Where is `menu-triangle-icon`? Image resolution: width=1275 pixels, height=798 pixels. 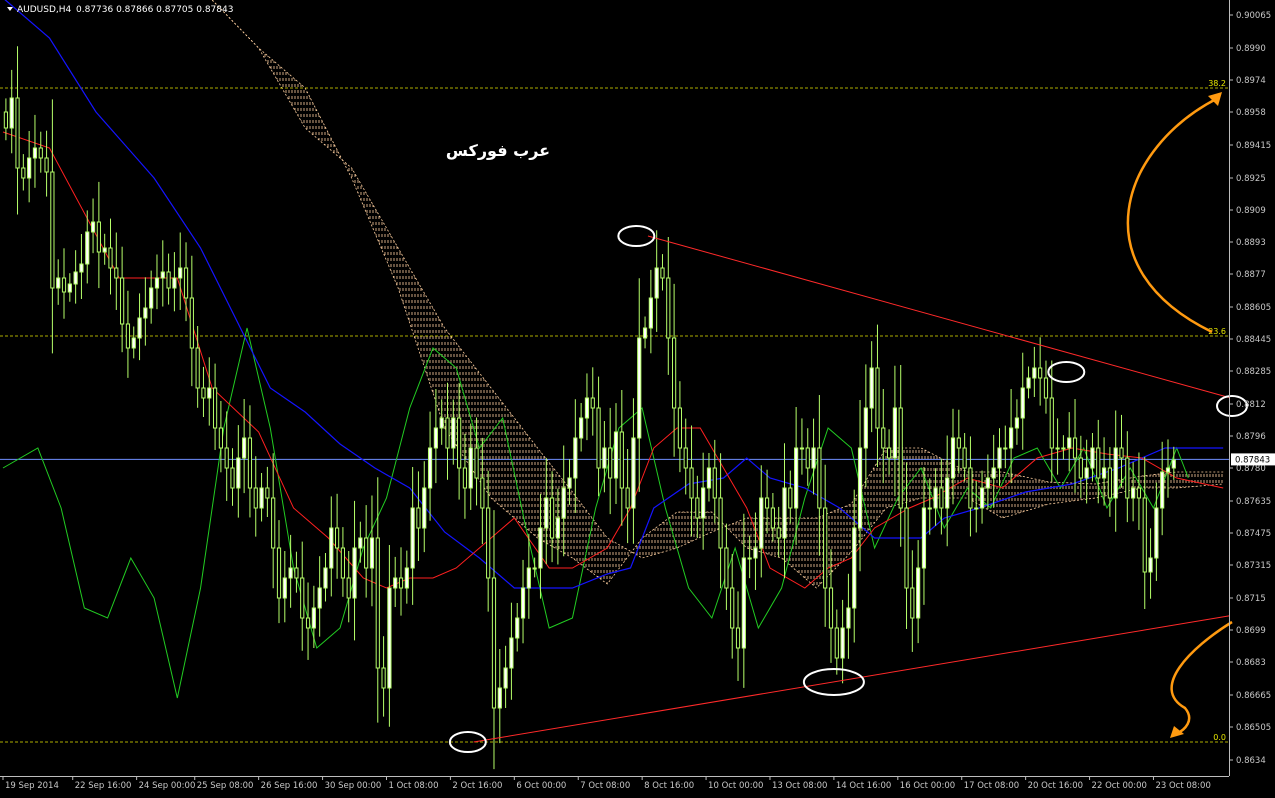 menu-triangle-icon is located at coordinates (10, 9).